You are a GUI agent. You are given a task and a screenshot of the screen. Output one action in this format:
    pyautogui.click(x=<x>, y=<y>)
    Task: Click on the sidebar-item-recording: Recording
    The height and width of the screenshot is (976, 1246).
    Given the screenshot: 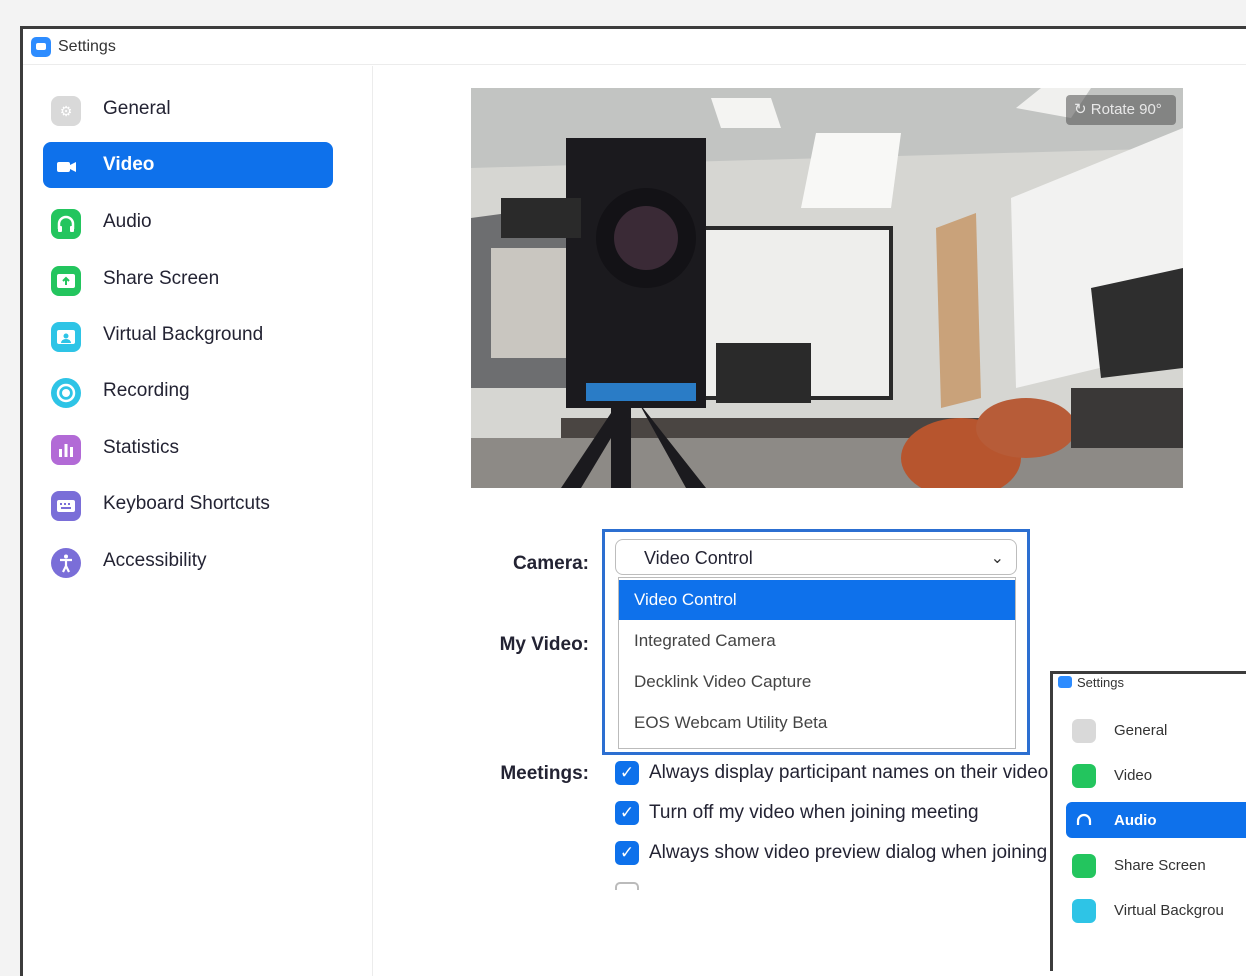 What is the action you would take?
    pyautogui.click(x=188, y=391)
    